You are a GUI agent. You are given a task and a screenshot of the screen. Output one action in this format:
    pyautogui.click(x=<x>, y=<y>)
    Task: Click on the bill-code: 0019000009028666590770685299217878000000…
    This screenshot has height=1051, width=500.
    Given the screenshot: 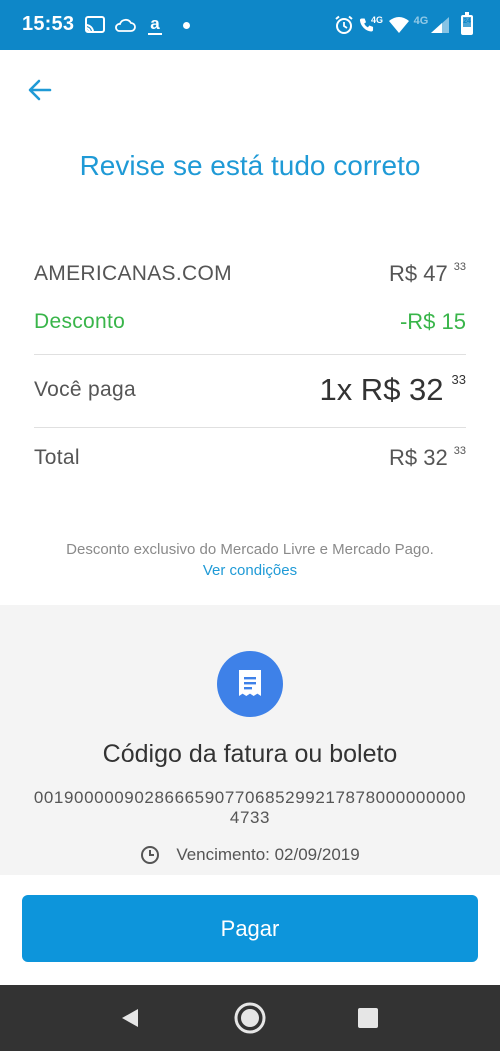 What is the action you would take?
    pyautogui.click(x=250, y=807)
    